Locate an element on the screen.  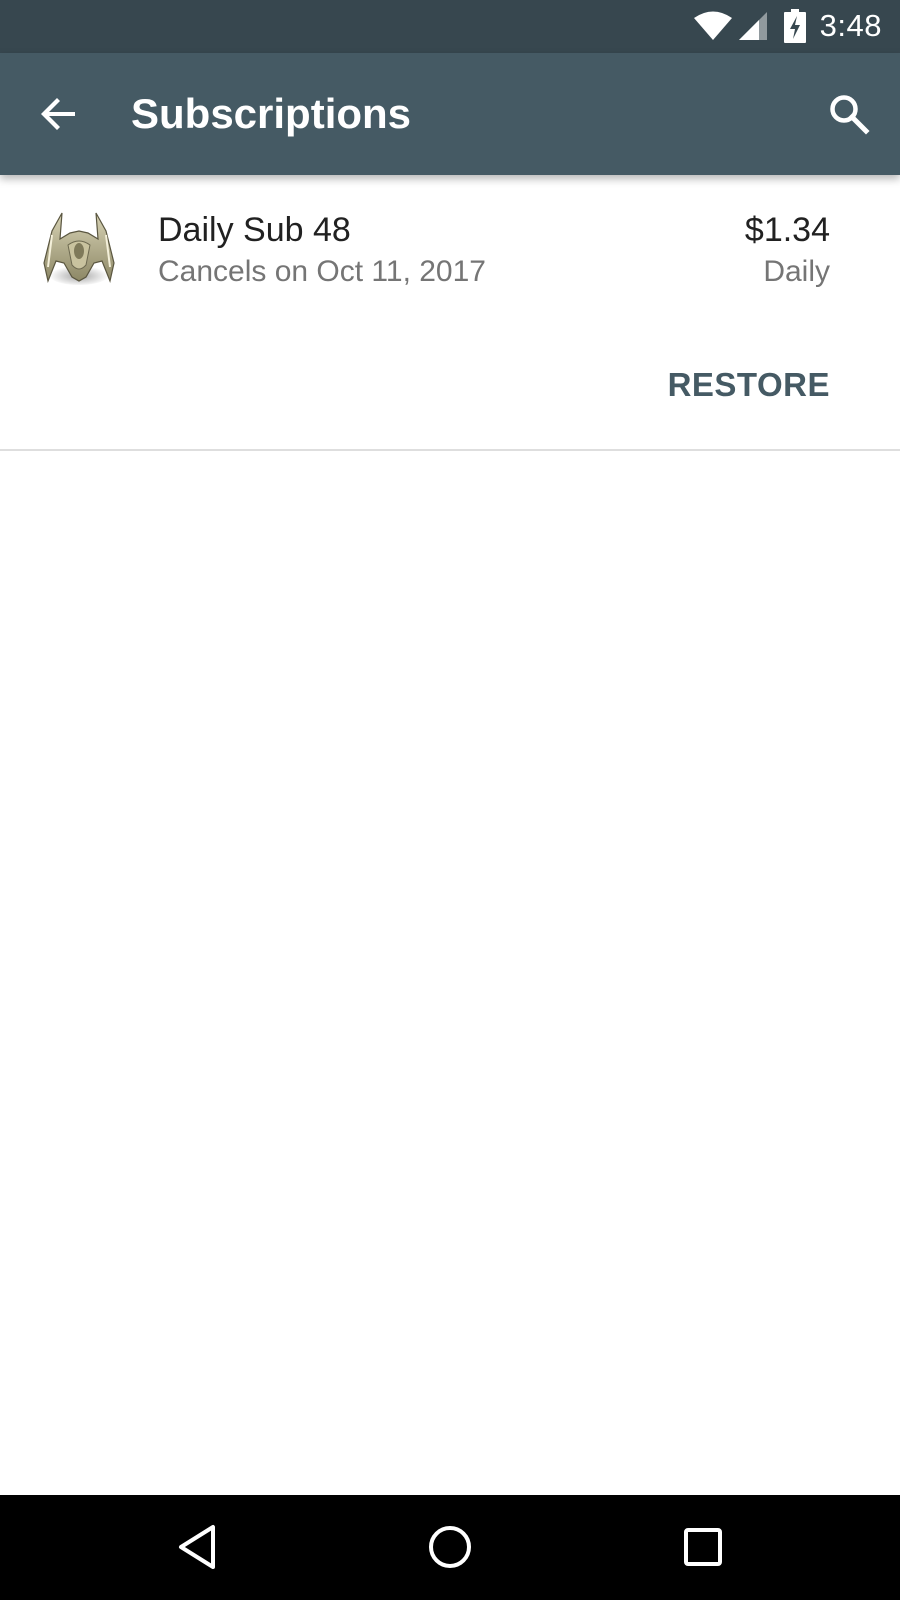
subscription-status: Cancels on Oct 11, 2017 is located at coordinates (322, 271).